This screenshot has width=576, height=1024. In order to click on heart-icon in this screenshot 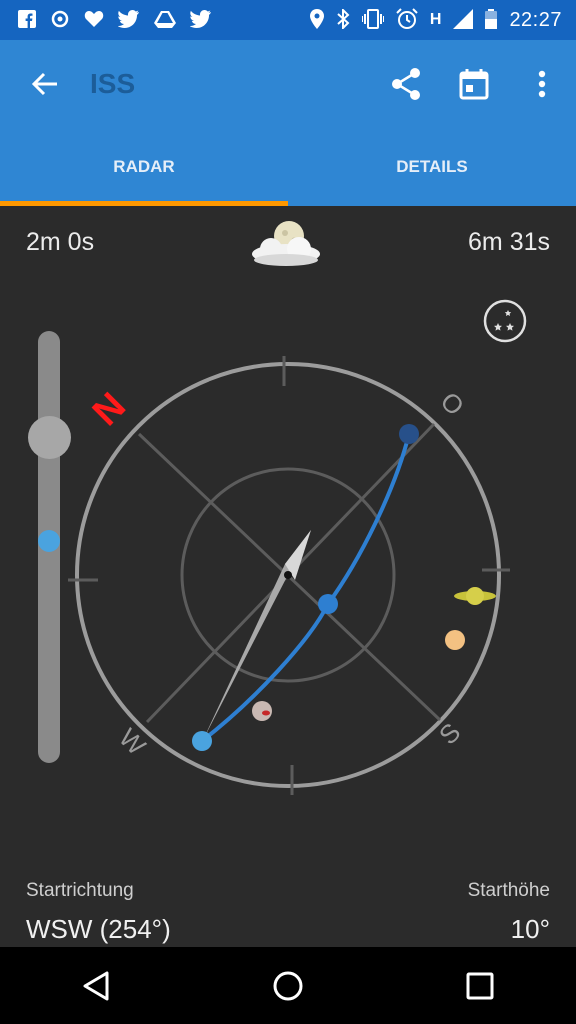, I will do `click(94, 20)`.